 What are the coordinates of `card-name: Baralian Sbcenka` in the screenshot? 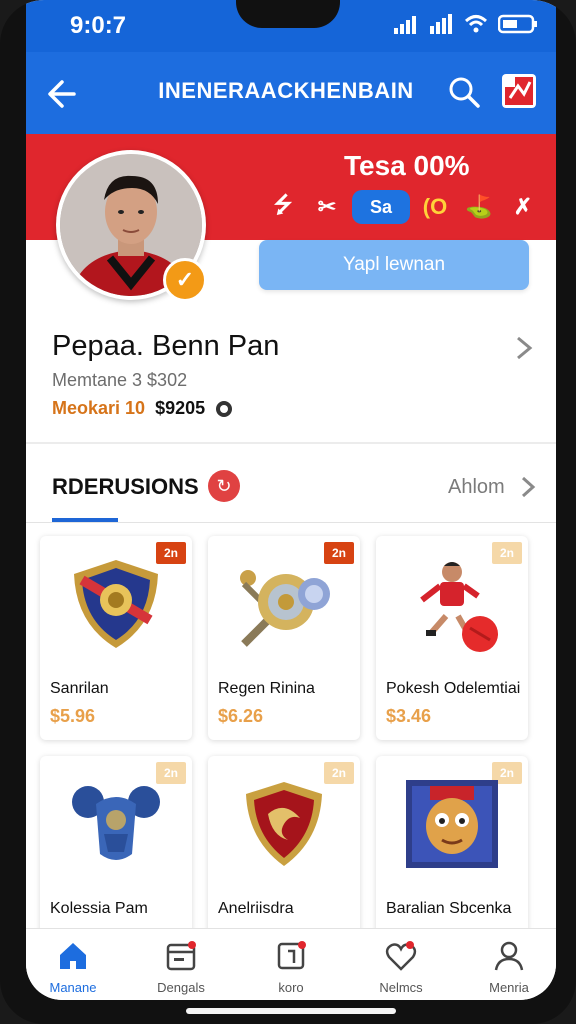 It's located at (449, 908).